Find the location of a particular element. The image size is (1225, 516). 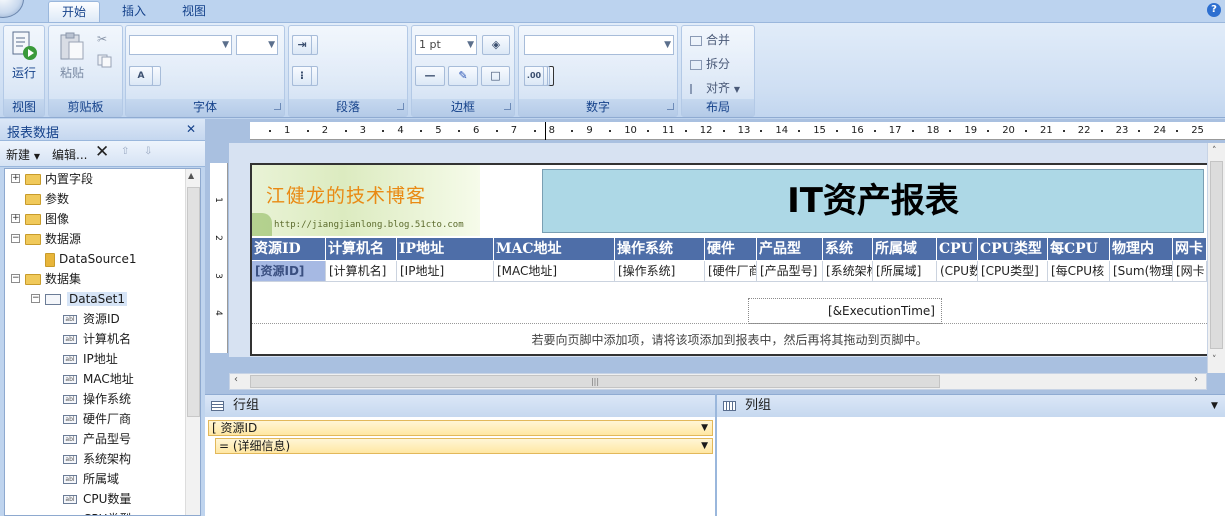

row-group-resource-id: [ 资源ID ▼ is located at coordinates (460, 428).